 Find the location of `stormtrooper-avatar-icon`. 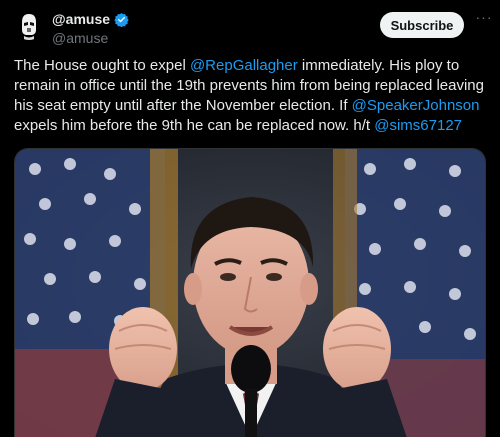

stormtrooper-avatar-icon is located at coordinates (29, 25).